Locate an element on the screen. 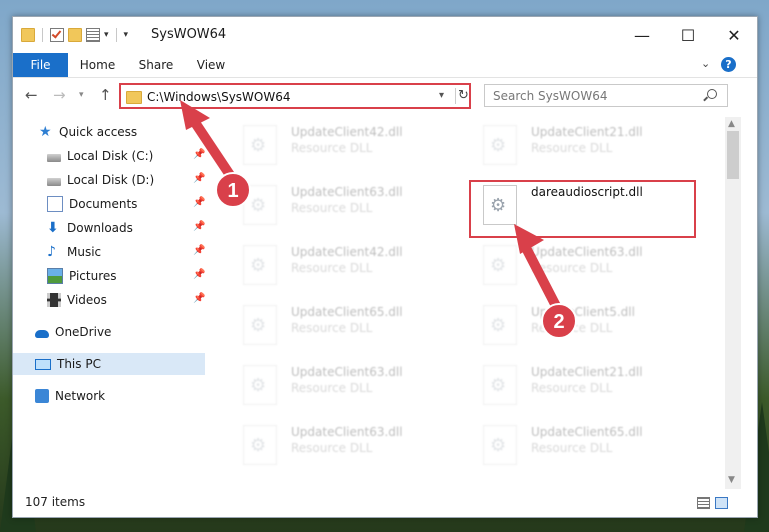 The image size is (769, 532). search-input: Search SysWOW64 is located at coordinates (550, 96).